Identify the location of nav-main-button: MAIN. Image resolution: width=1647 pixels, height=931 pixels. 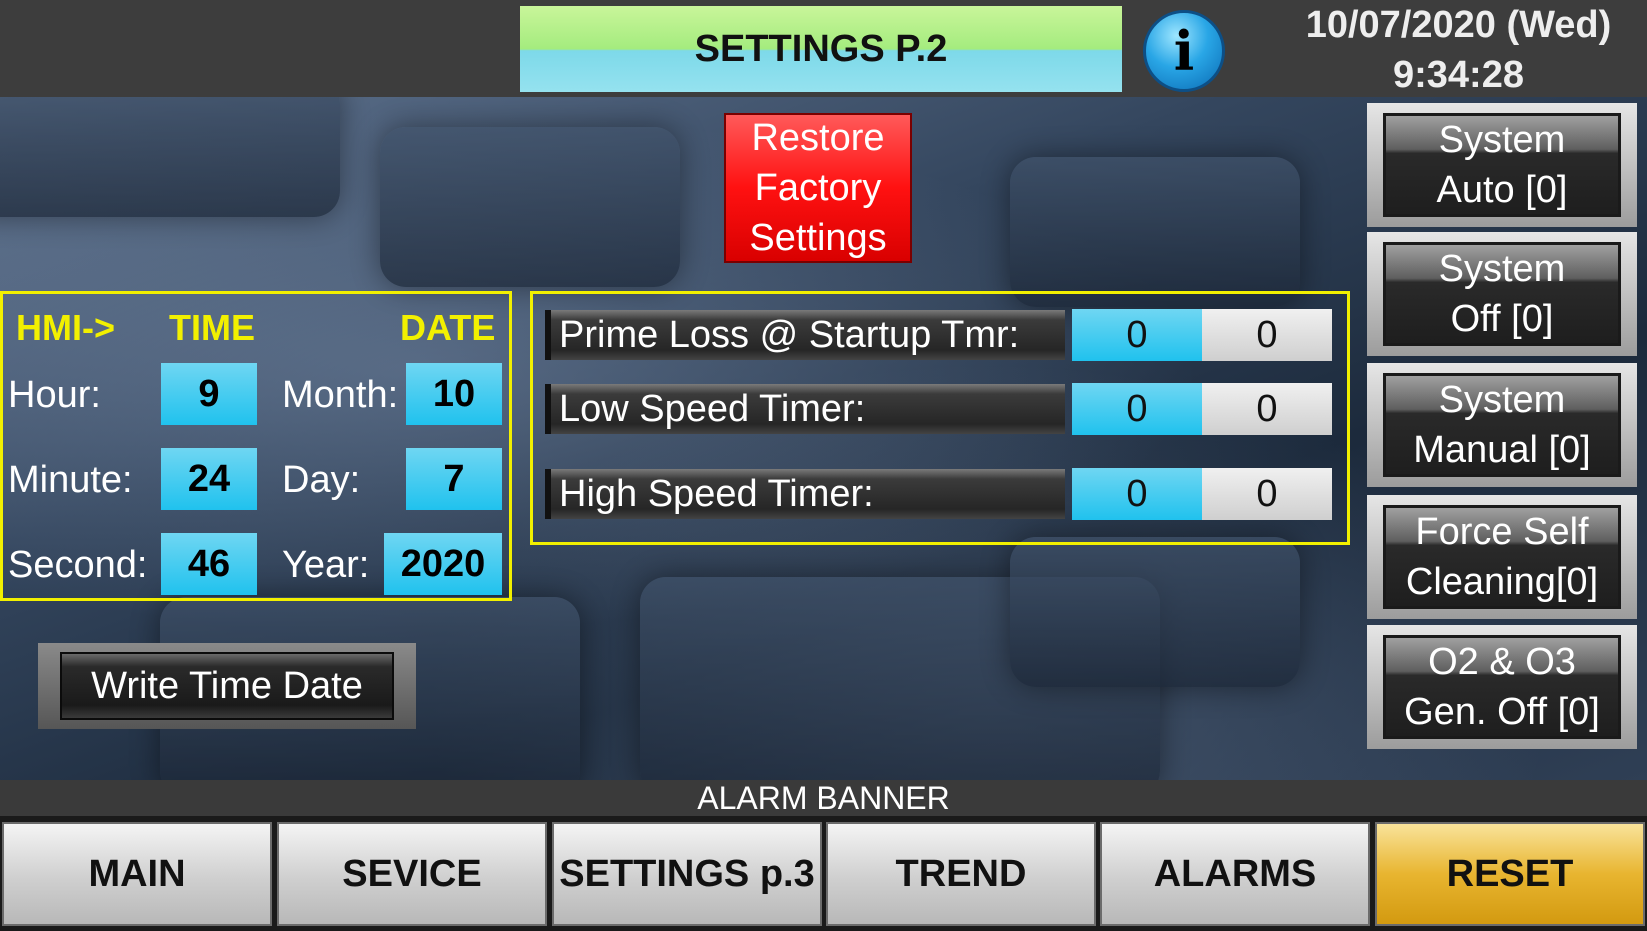
(137, 874).